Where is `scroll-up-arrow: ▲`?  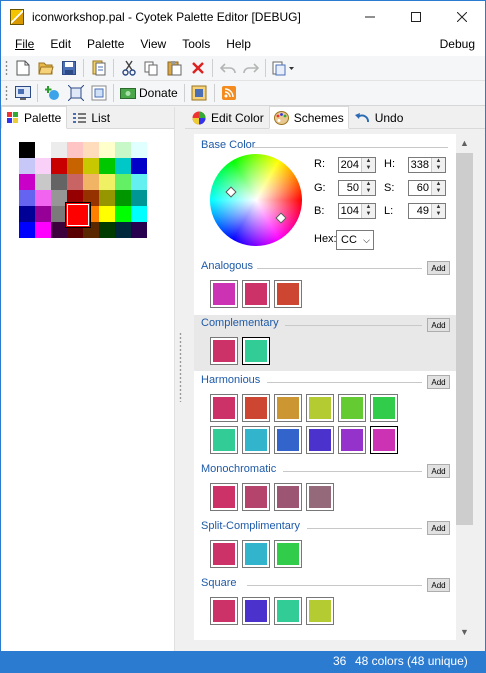 scroll-up-arrow: ▲ is located at coordinates (464, 142).